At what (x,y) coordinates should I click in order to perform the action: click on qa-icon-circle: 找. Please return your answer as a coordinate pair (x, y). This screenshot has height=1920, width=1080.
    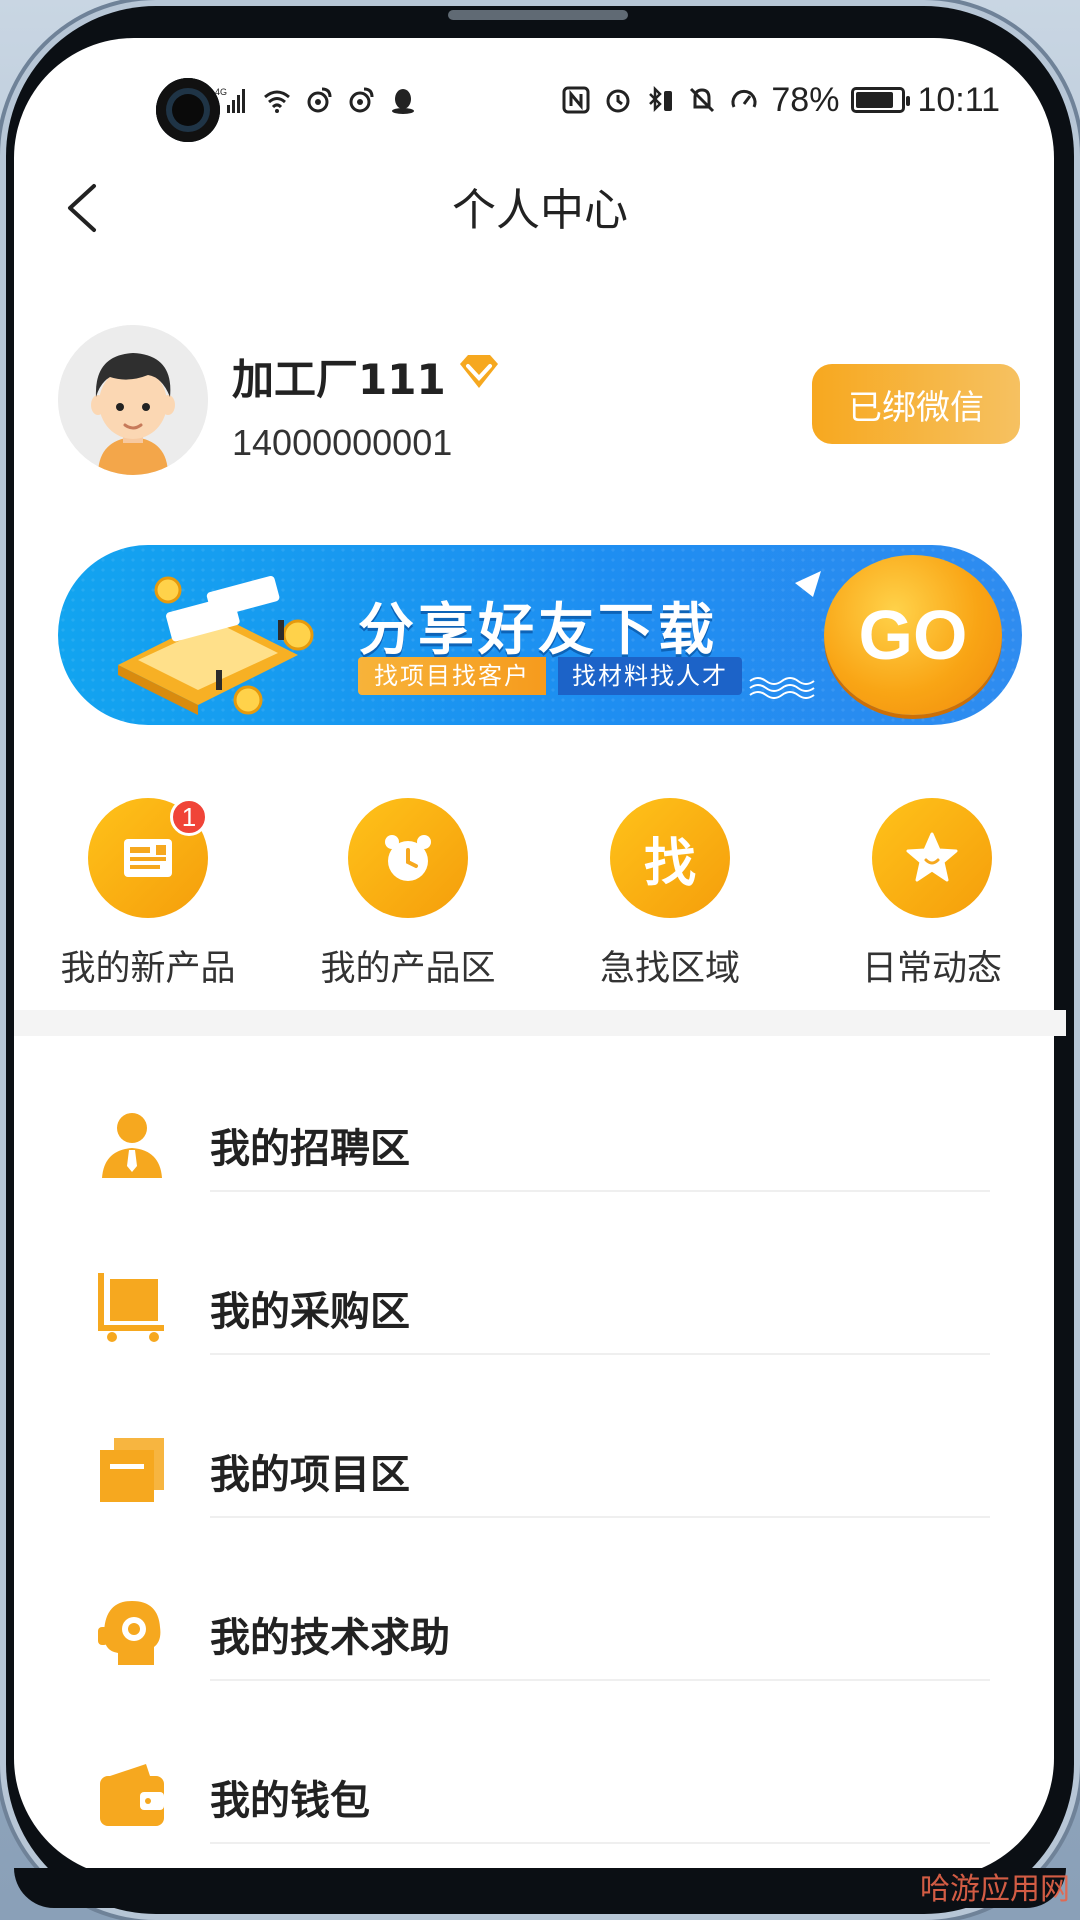
    Looking at the image, I should click on (670, 858).